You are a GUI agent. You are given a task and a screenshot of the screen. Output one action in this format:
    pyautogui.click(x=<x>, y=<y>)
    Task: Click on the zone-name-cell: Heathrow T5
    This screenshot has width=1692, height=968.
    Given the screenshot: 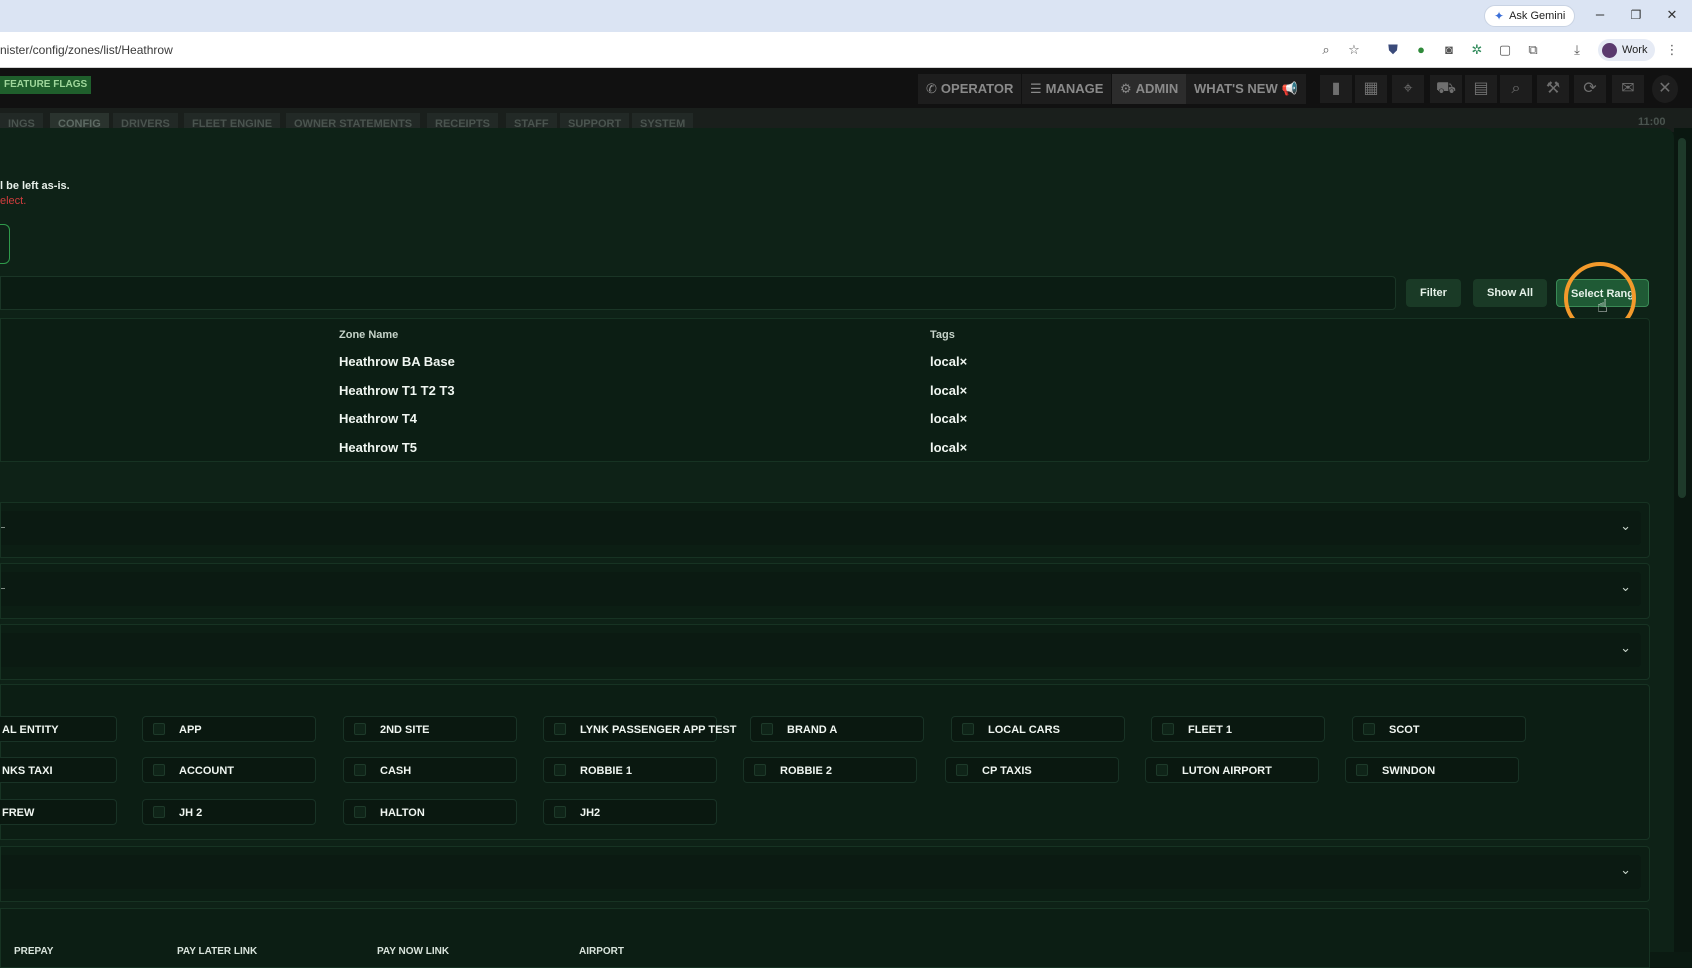 What is the action you would take?
    pyautogui.click(x=378, y=447)
    